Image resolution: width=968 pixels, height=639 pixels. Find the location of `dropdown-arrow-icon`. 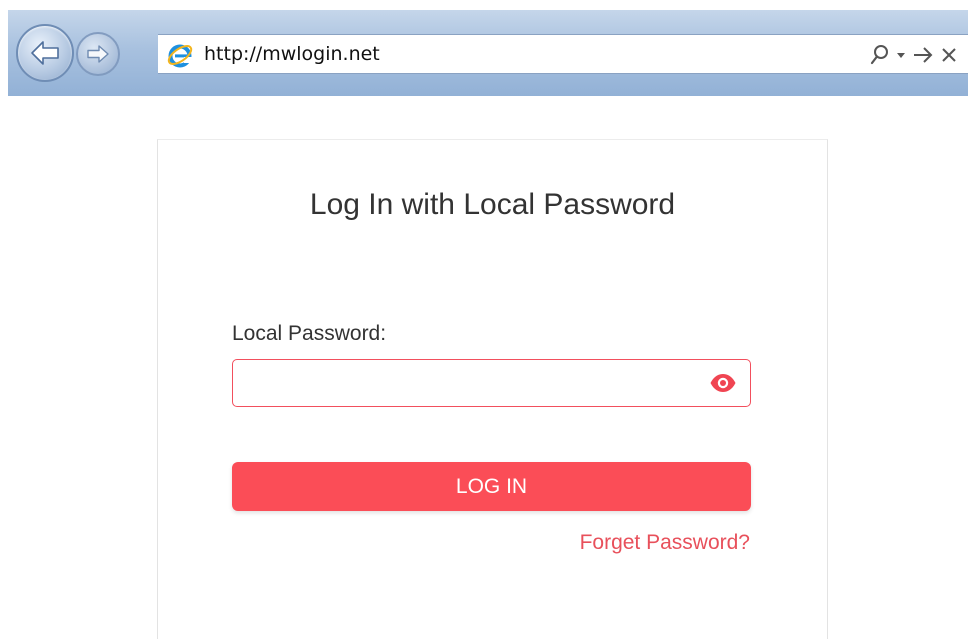

dropdown-arrow-icon is located at coordinates (901, 55).